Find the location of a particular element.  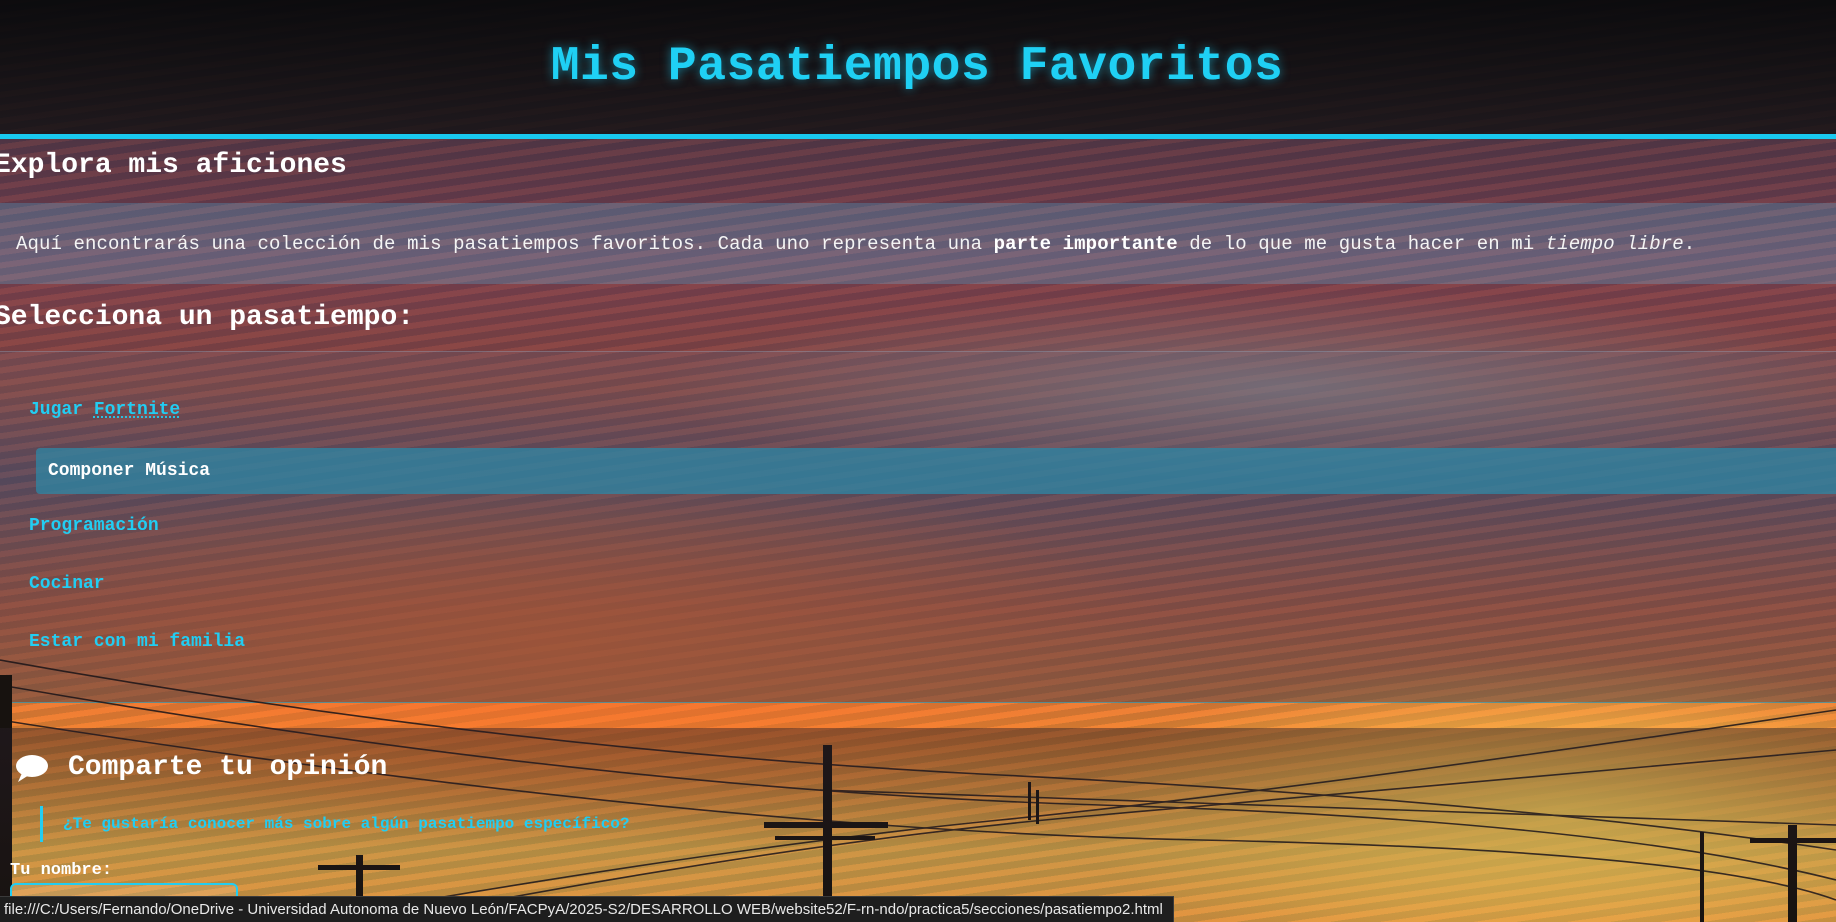

hobby-link-fortnite: Jugar Fortnite is located at coordinates (104, 410).